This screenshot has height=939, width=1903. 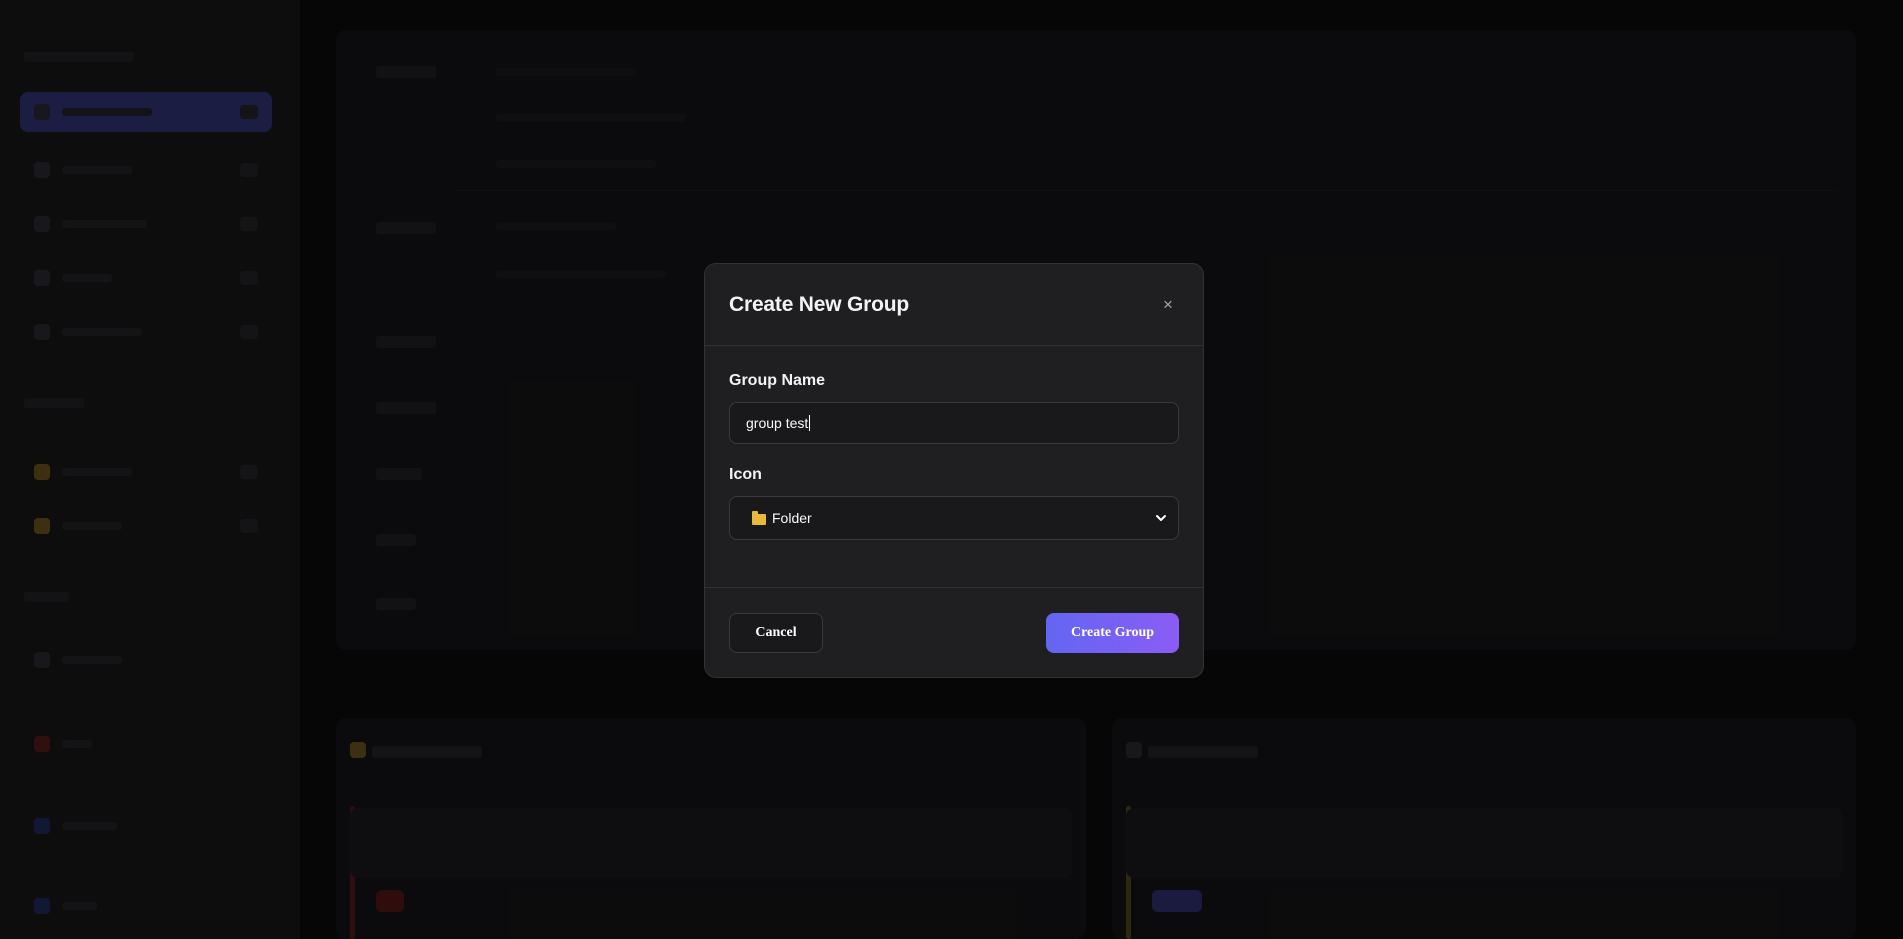 What do you see at coordinates (810, 423) in the screenshot?
I see `text-caret` at bounding box center [810, 423].